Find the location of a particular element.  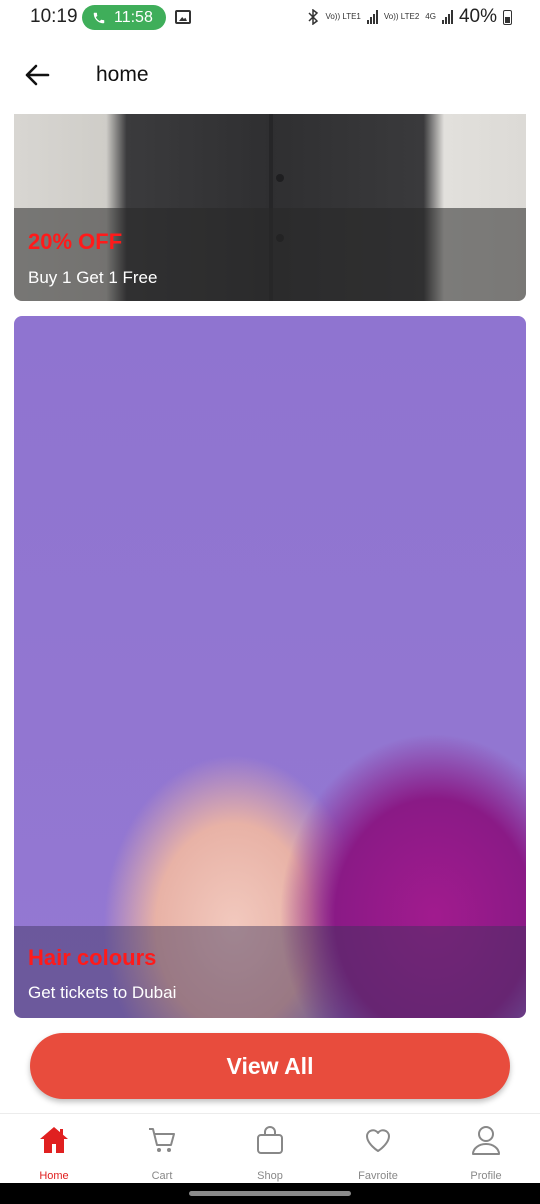

gesture-handle is located at coordinates (270, 1193).